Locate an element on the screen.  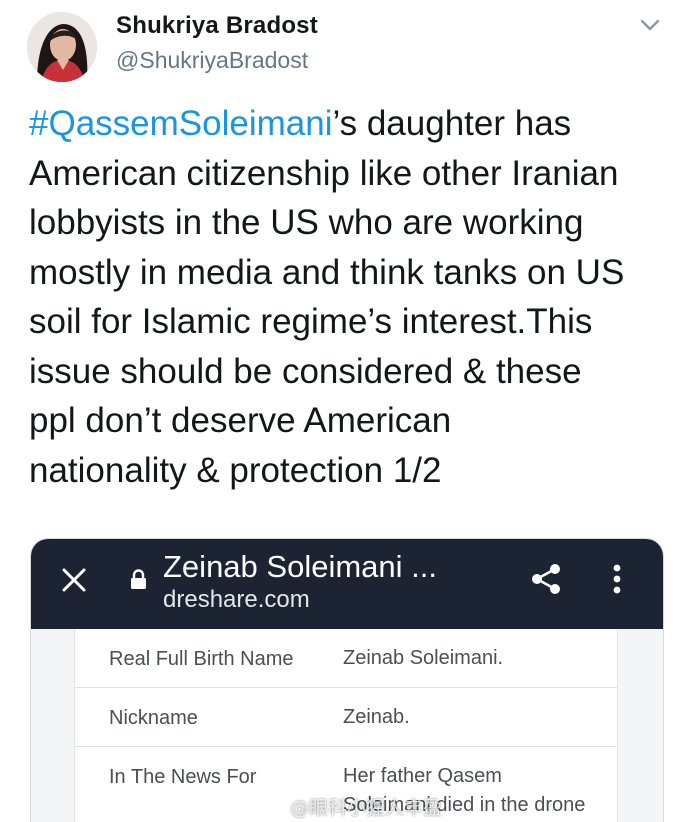
row-value: Zeinab Soleimani. is located at coordinates (423, 658).